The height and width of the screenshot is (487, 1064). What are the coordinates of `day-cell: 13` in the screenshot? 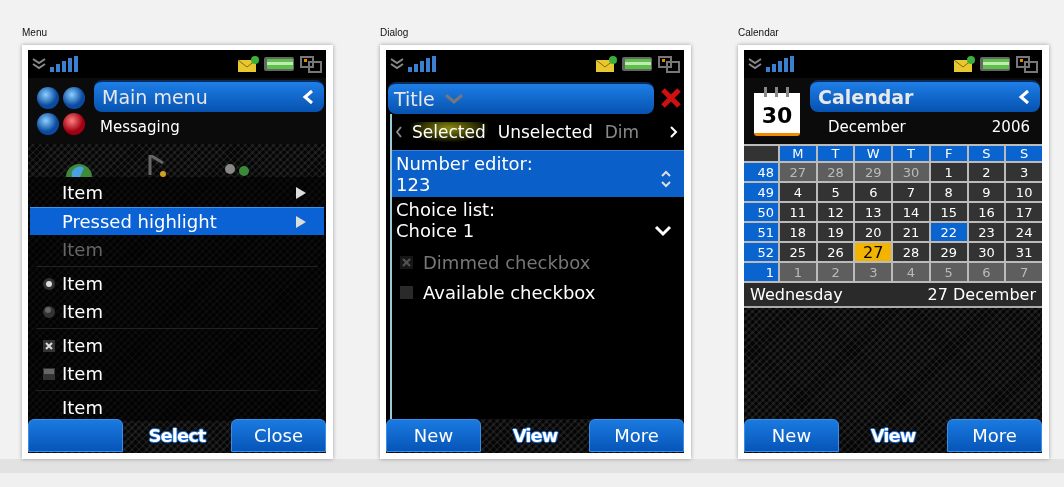 It's located at (873, 212).